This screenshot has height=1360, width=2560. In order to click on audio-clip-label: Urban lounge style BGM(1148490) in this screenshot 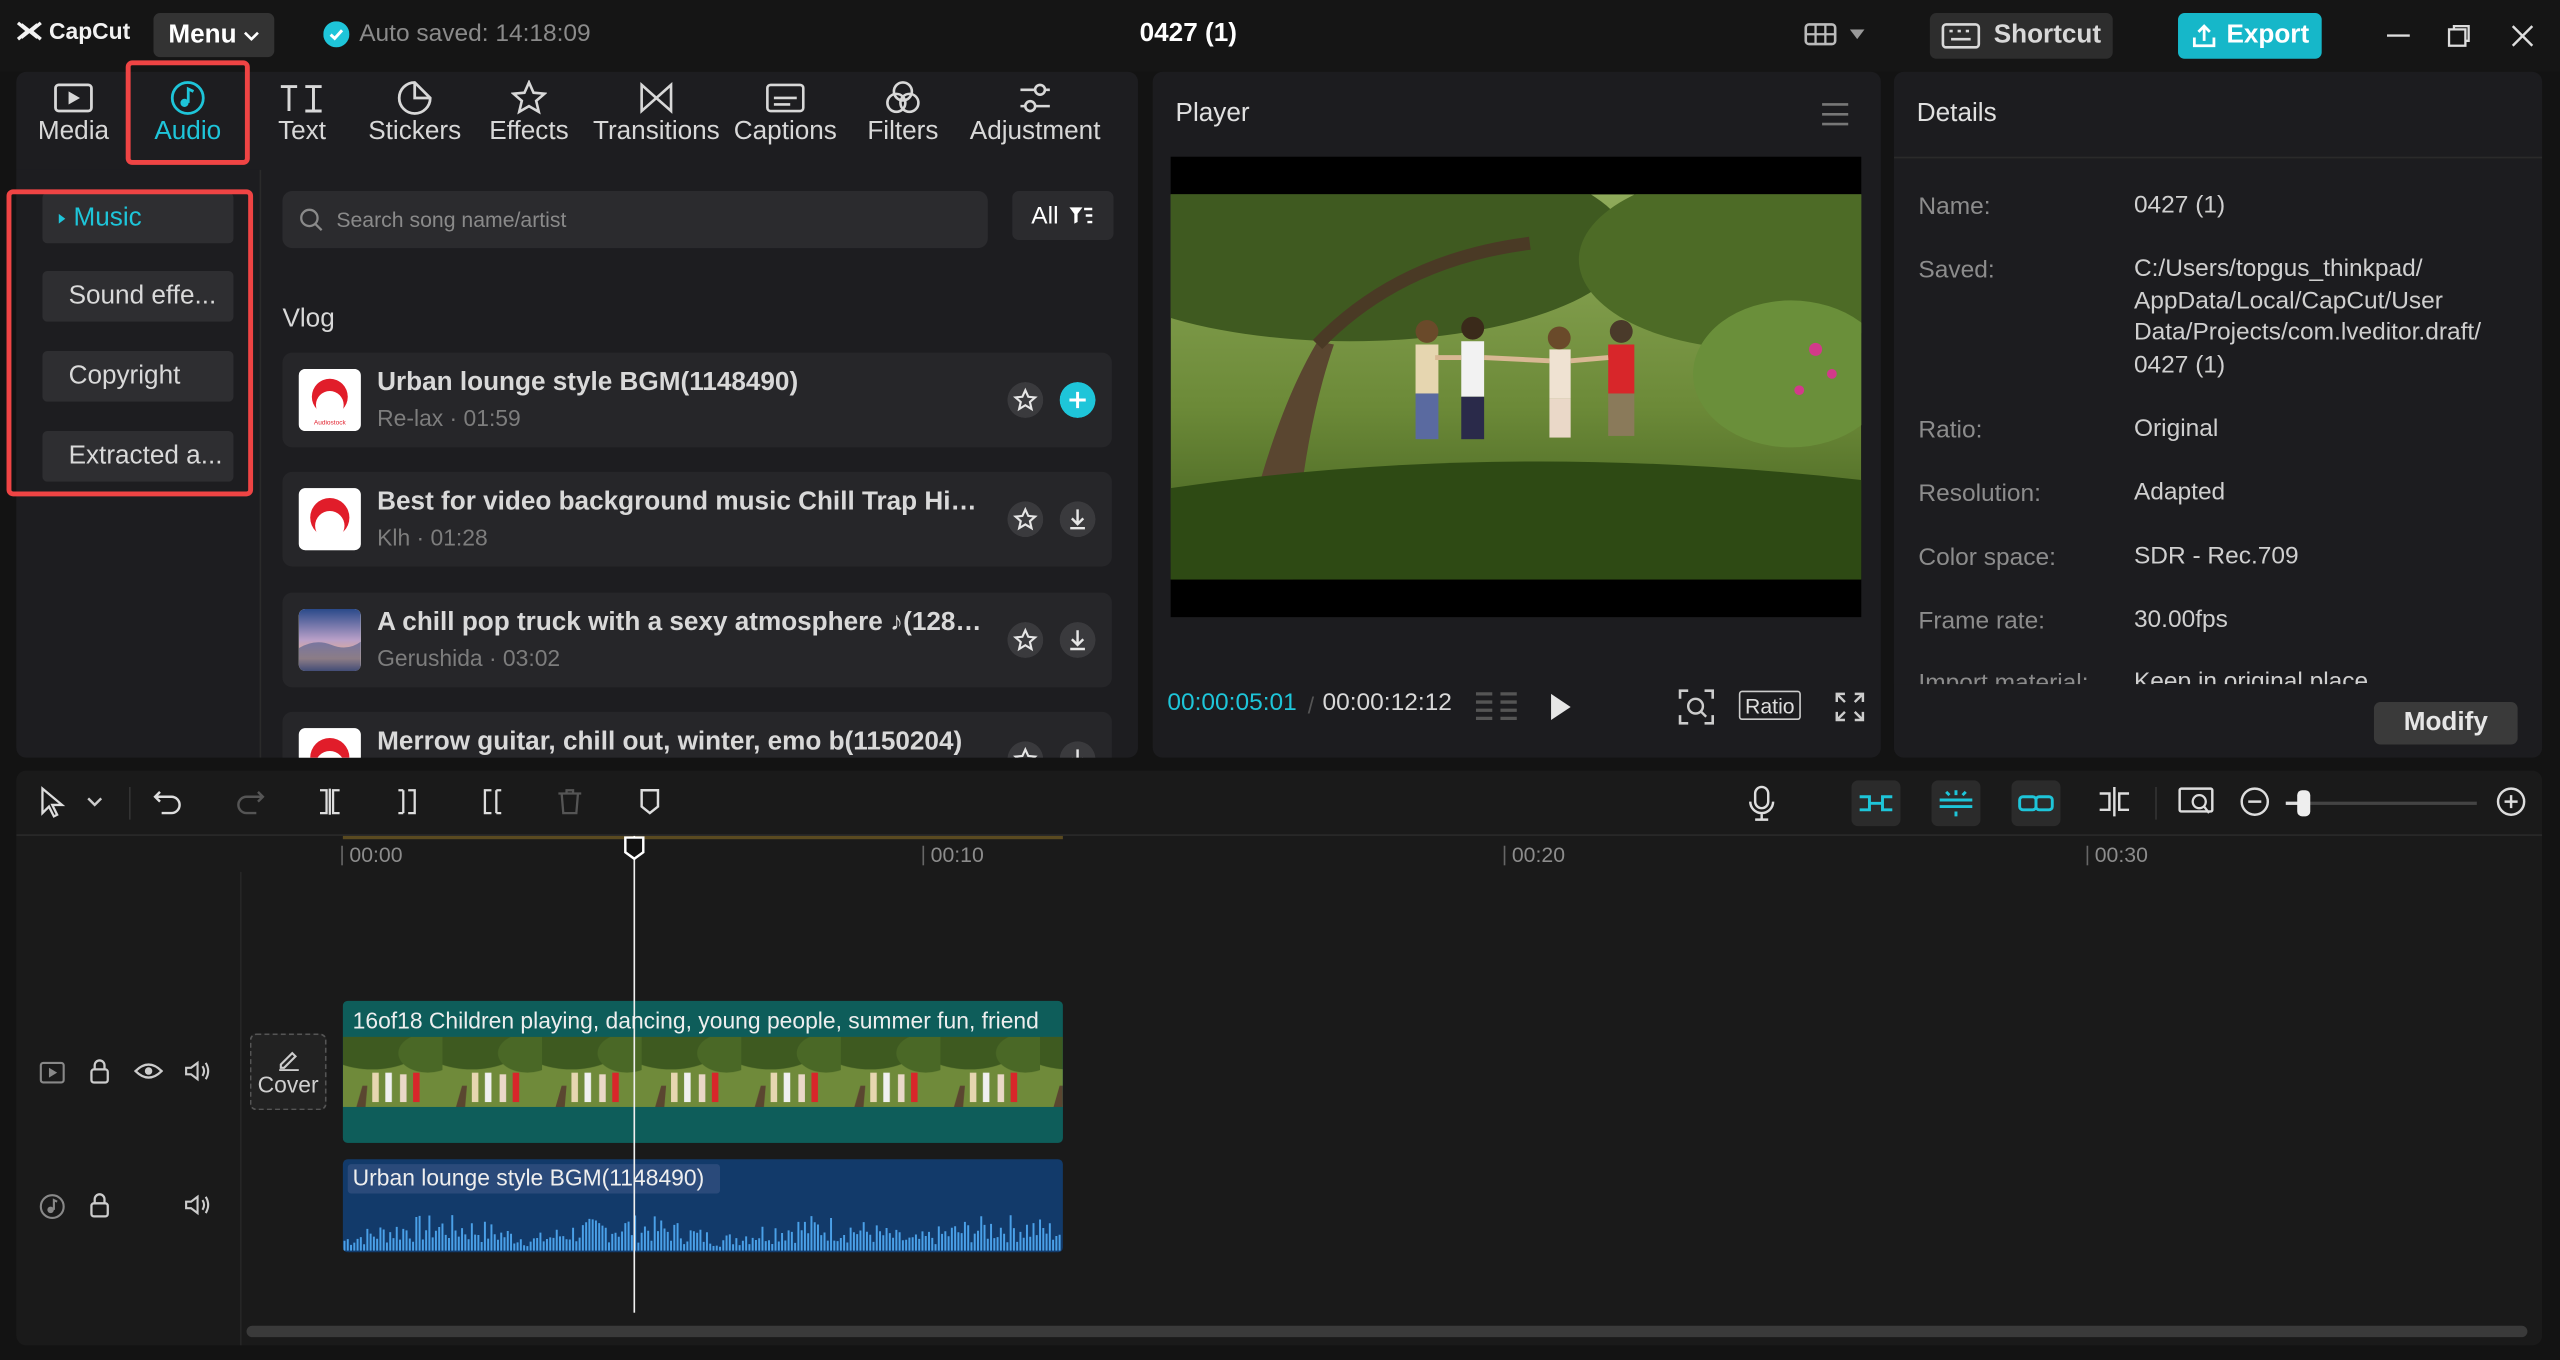, I will do `click(528, 1177)`.